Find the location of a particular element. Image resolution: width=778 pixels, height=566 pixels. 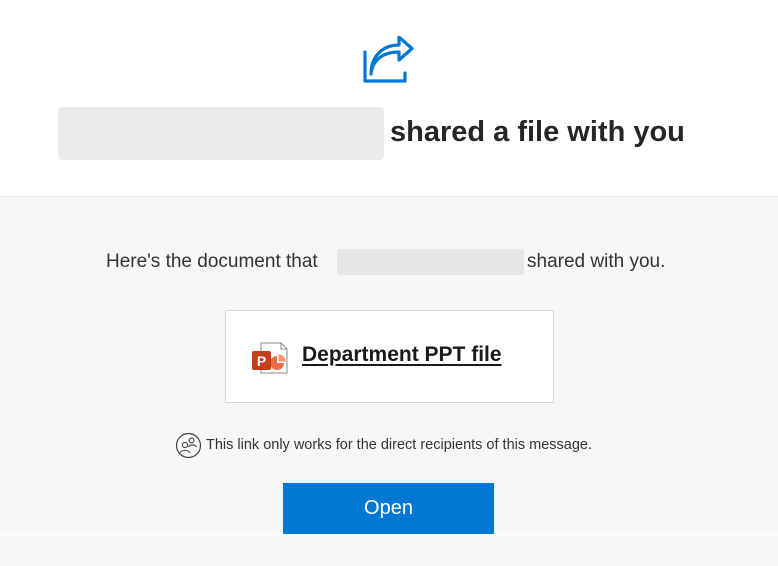

headline-text: shared a file with you is located at coordinates (537, 132).